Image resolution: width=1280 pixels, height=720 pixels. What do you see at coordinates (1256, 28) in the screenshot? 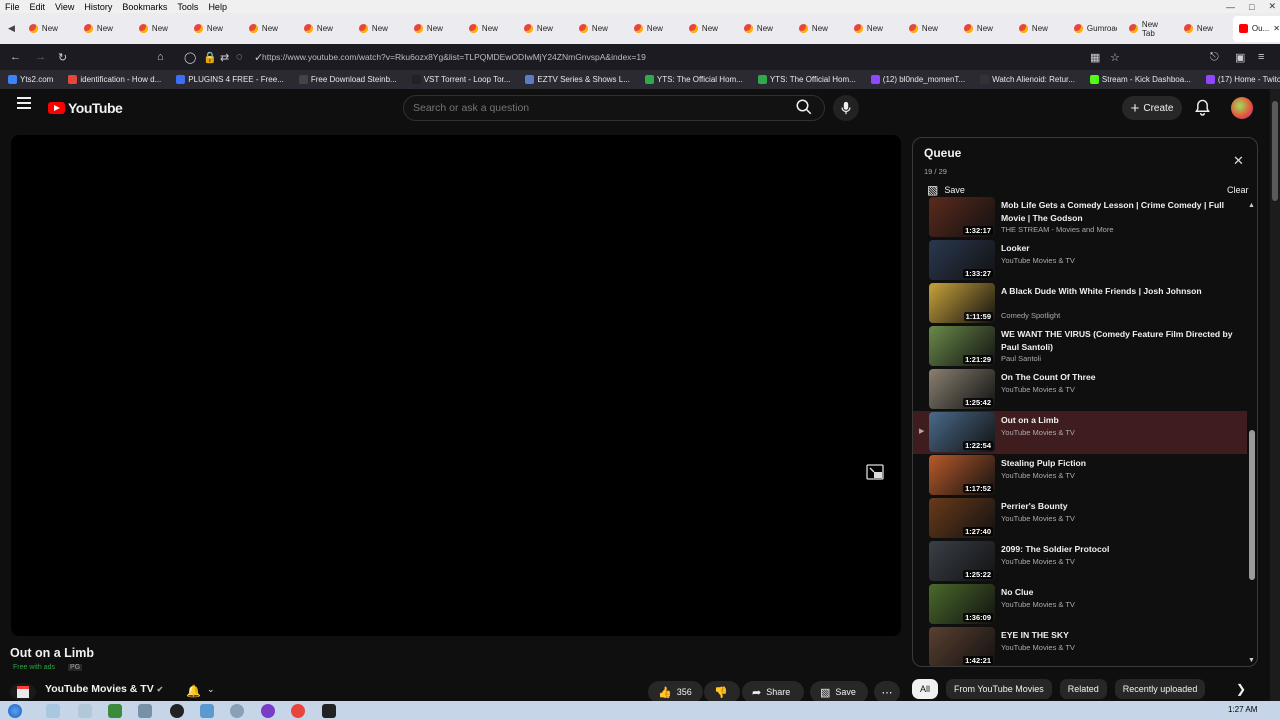
I see `tab-active: Ou... ✕` at bounding box center [1256, 28].